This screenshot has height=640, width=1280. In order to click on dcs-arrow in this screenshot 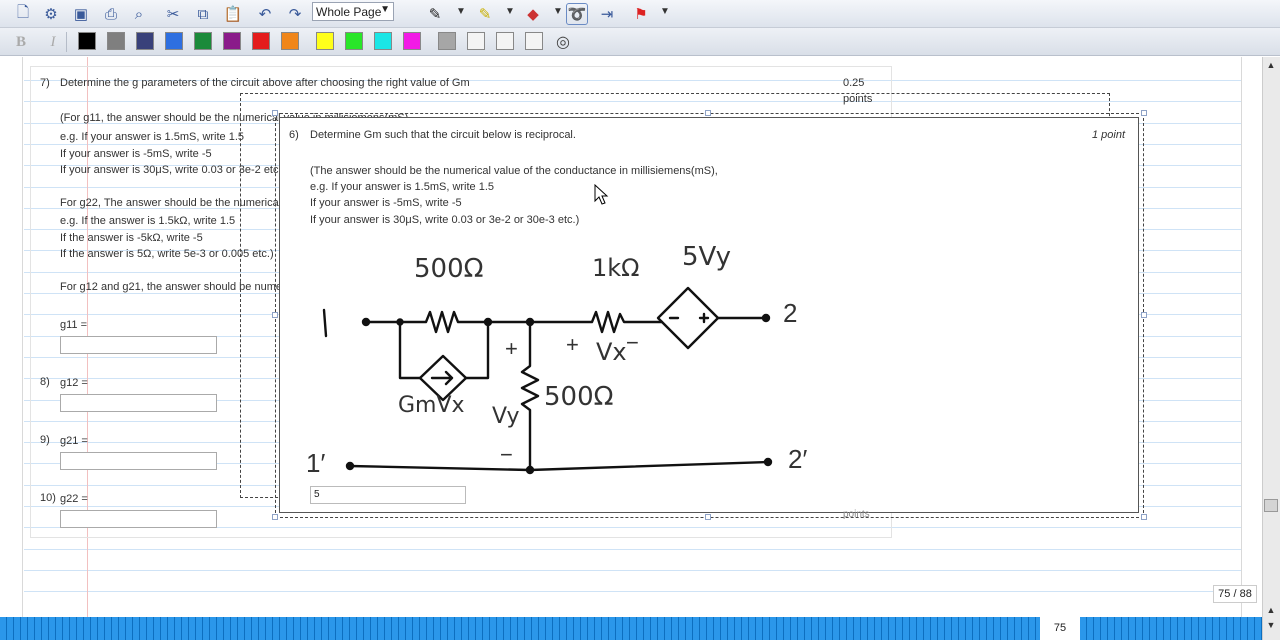, I will do `click(442, 378)`.